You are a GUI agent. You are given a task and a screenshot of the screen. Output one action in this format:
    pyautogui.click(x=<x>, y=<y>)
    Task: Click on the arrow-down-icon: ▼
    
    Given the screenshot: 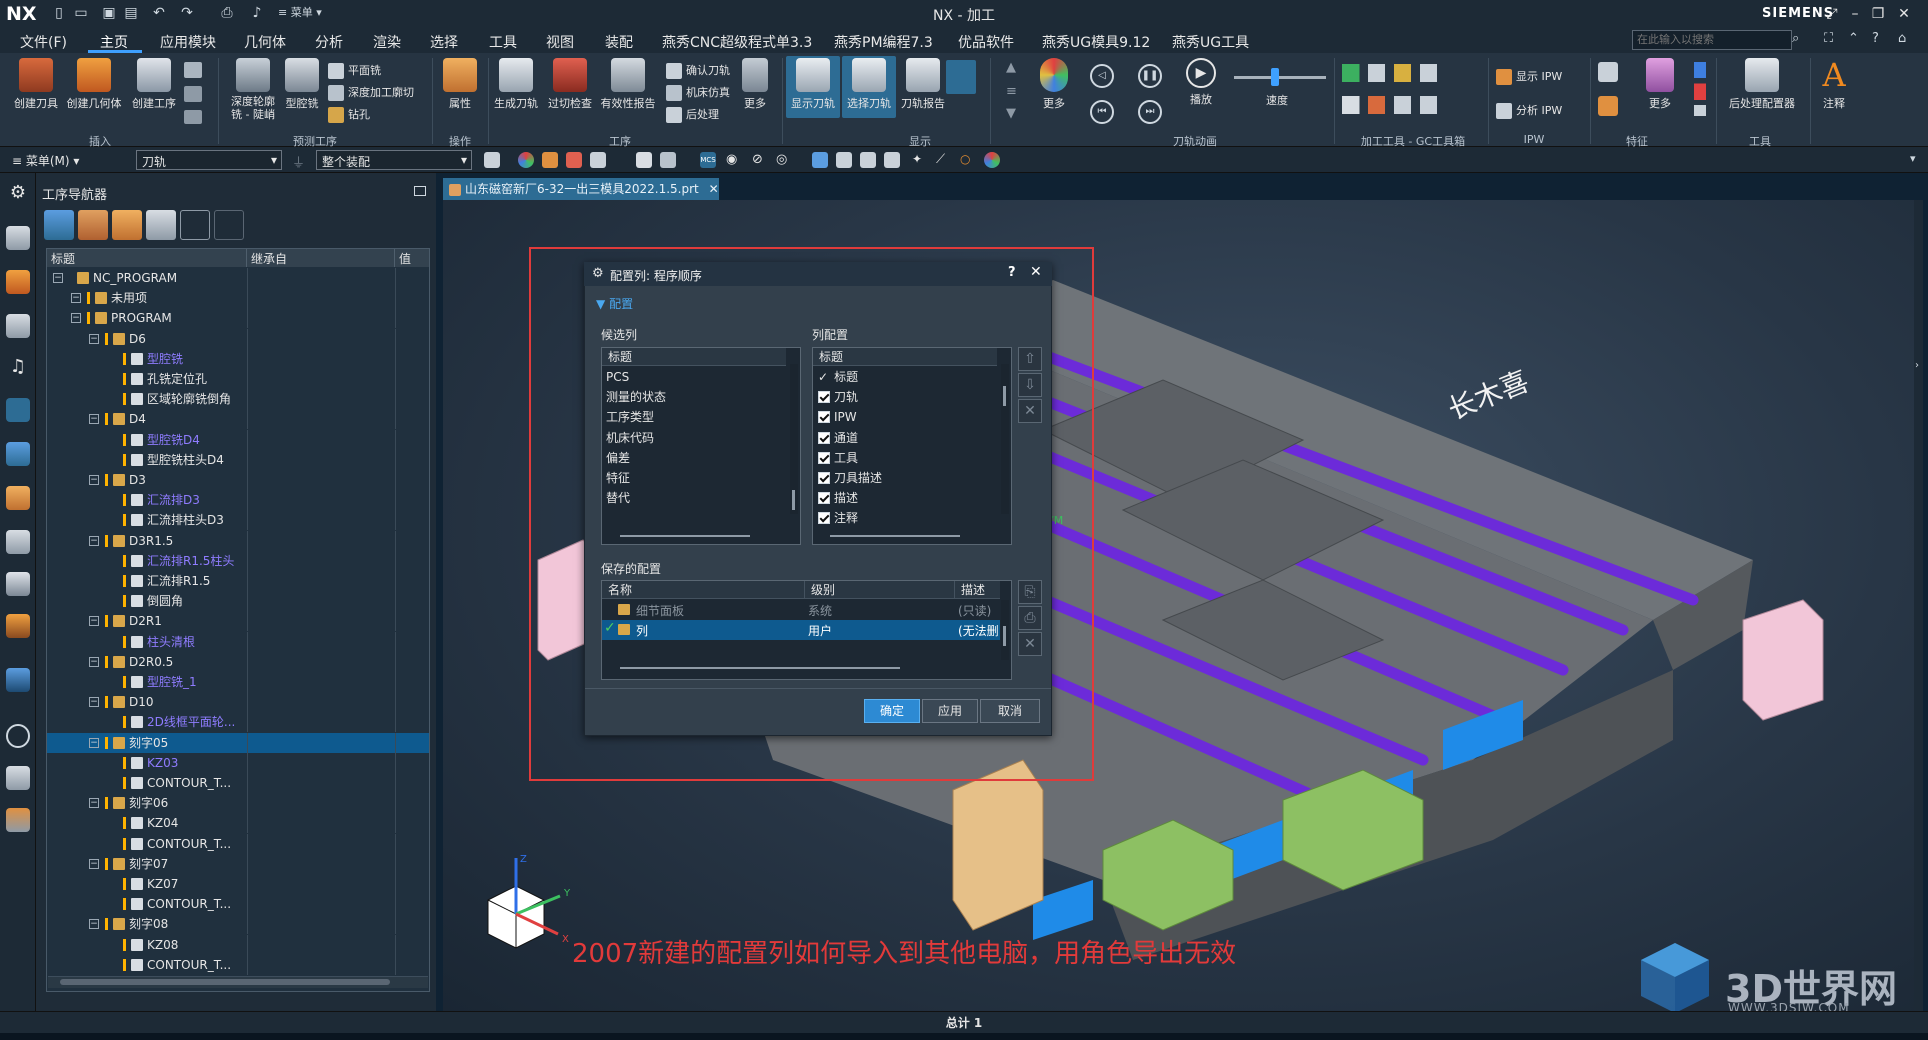 What is the action you would take?
    pyautogui.click(x=1011, y=113)
    